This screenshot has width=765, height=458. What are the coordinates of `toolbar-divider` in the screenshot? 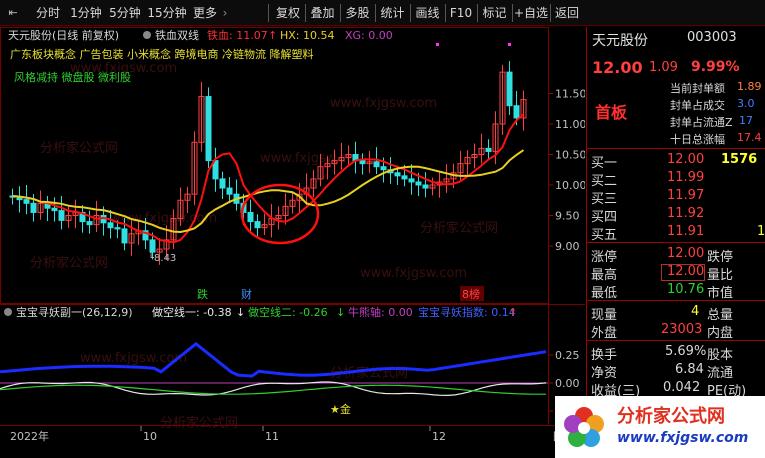 It's located at (268, 13).